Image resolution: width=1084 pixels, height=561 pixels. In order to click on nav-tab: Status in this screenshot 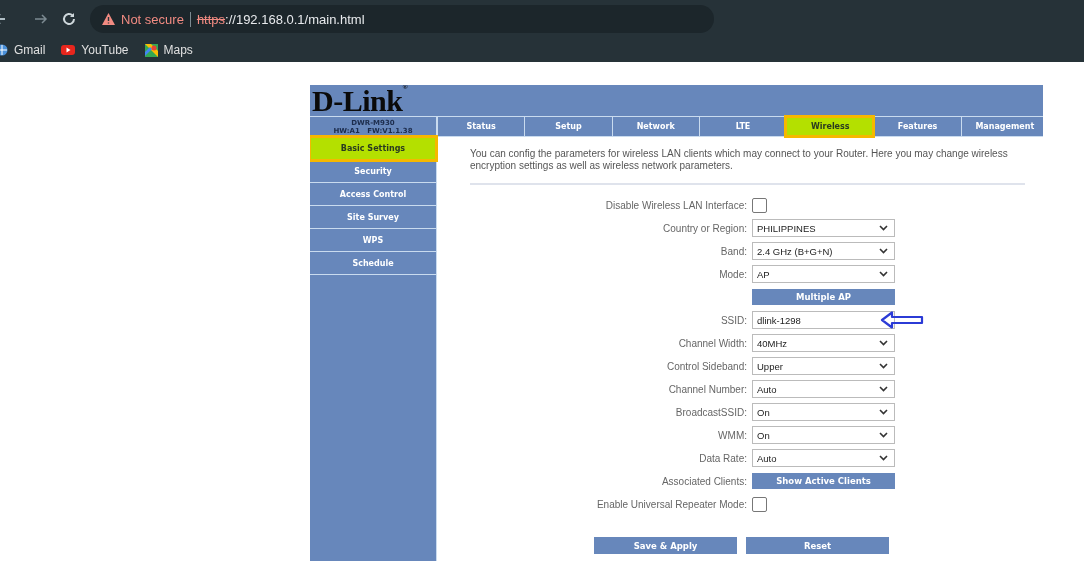, I will do `click(481, 126)`.